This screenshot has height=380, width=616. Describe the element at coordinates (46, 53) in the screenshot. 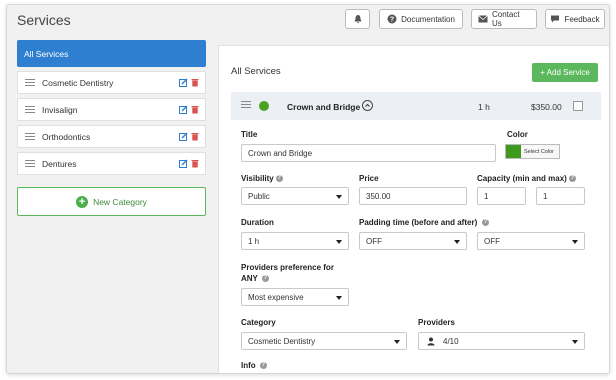

I see `sidebar-item-label: All Services` at that location.